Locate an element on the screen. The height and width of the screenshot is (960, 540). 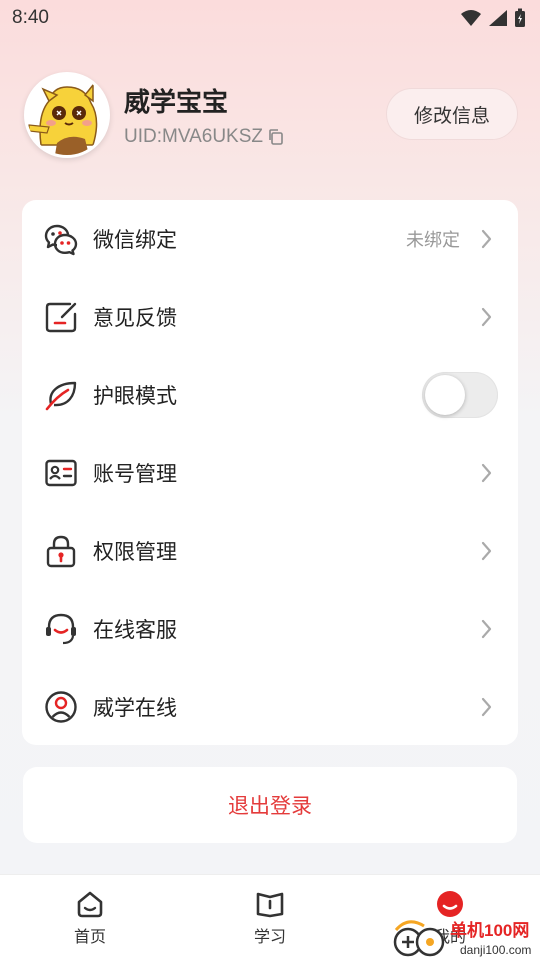
watermark-url: danji100.com is located at coordinates (495, 950).